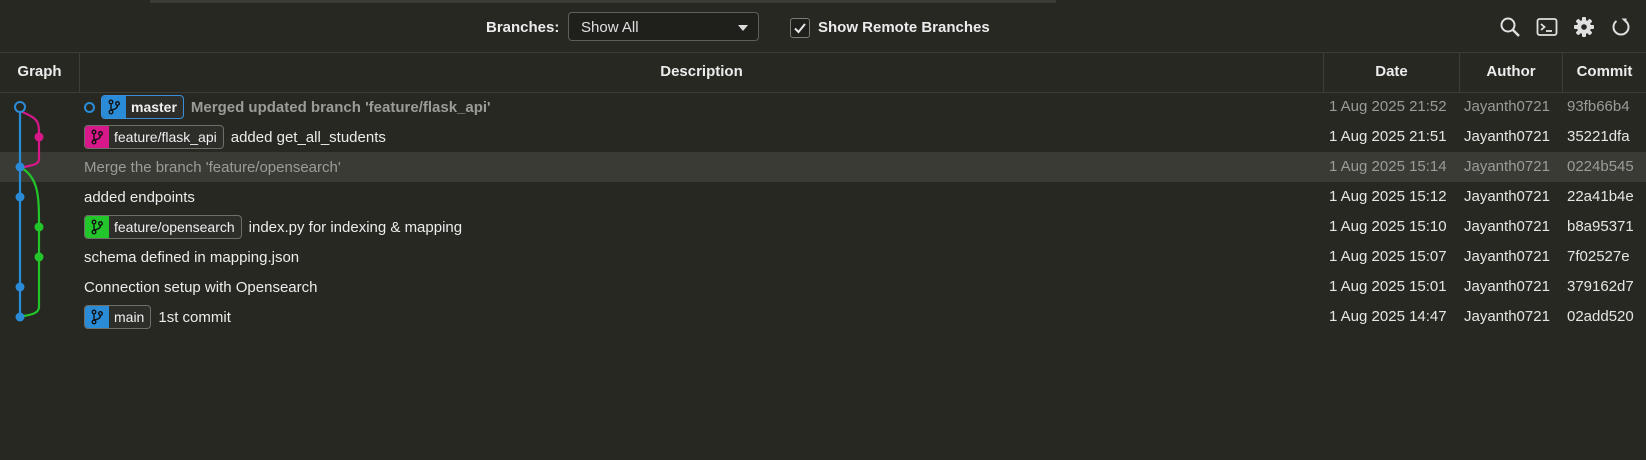  I want to click on commit-description-cell: schema defined in mapping.json, so click(191, 257).